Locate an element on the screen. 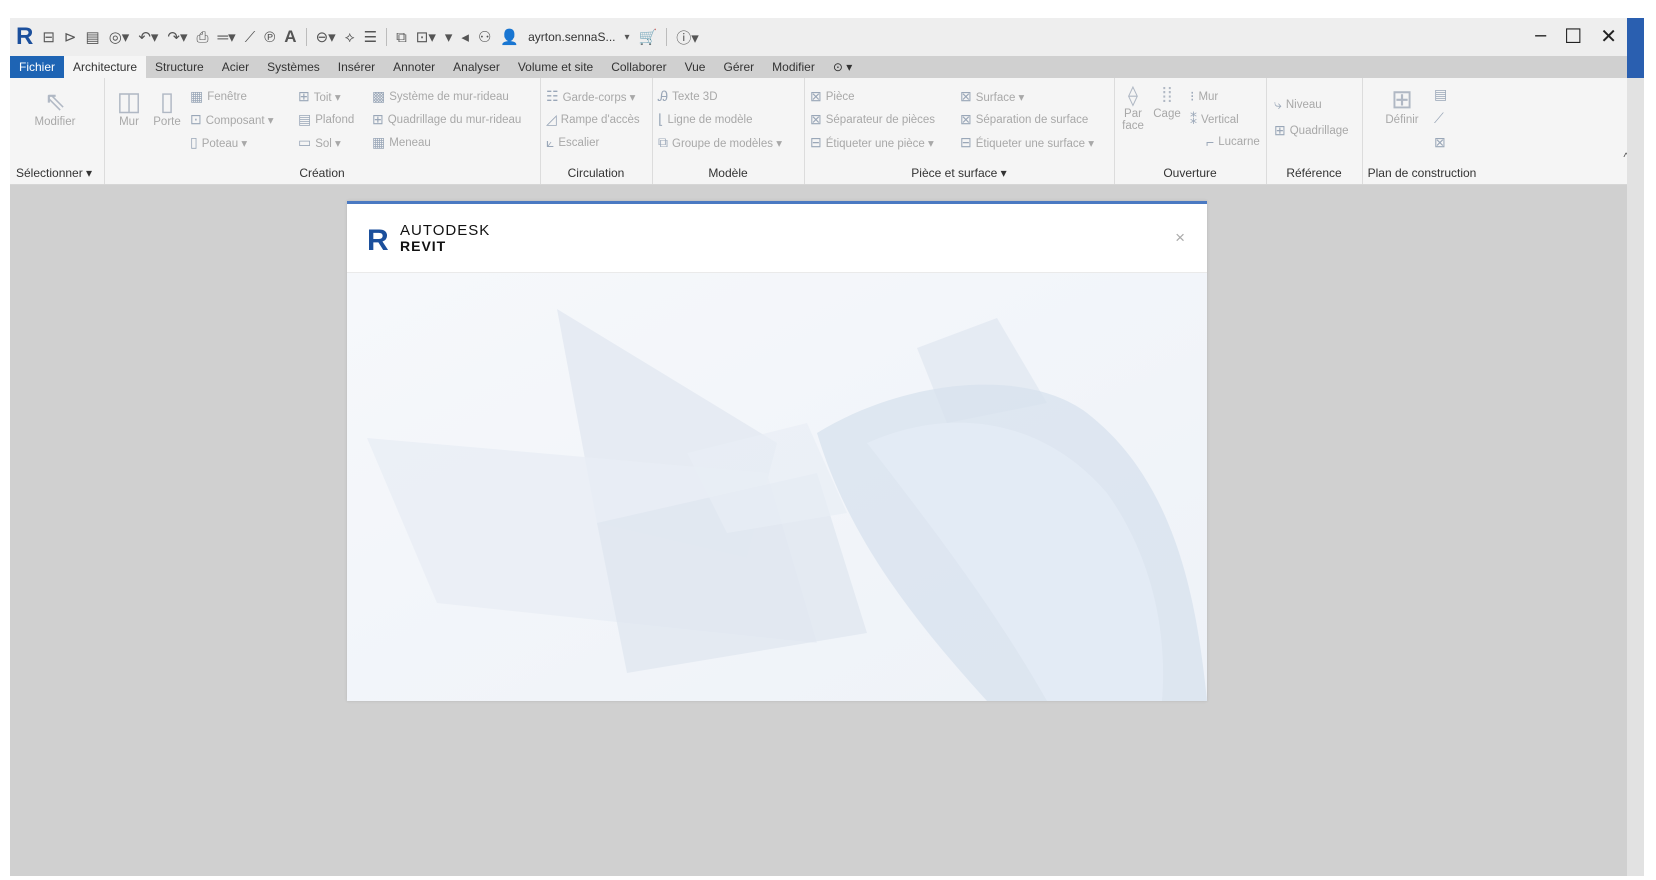 Image resolution: width=1656 pixels, height=880 pixels. user-dropdown-icon: ▾ is located at coordinates (626, 37).